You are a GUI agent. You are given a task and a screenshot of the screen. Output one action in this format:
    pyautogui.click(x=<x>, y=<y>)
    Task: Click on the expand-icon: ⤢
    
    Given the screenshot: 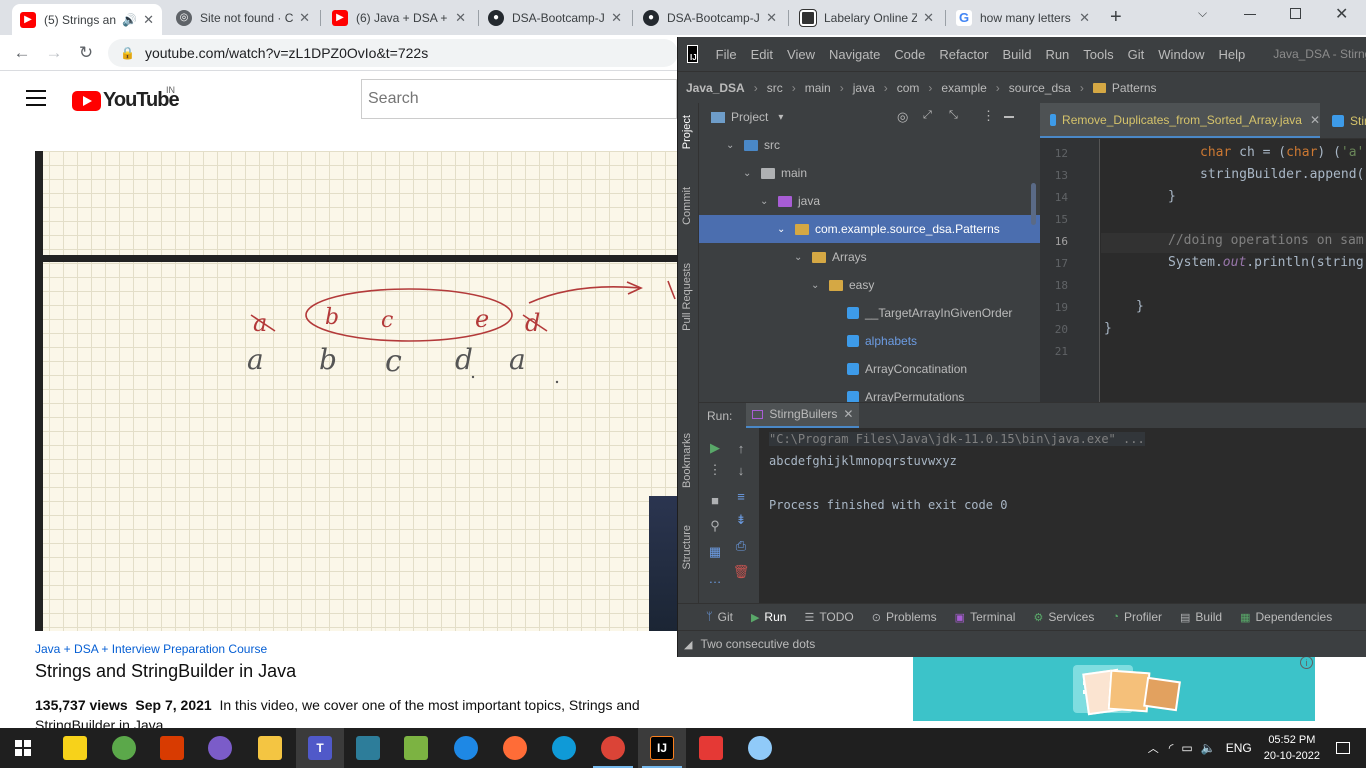 What is the action you would take?
    pyautogui.click(x=927, y=115)
    